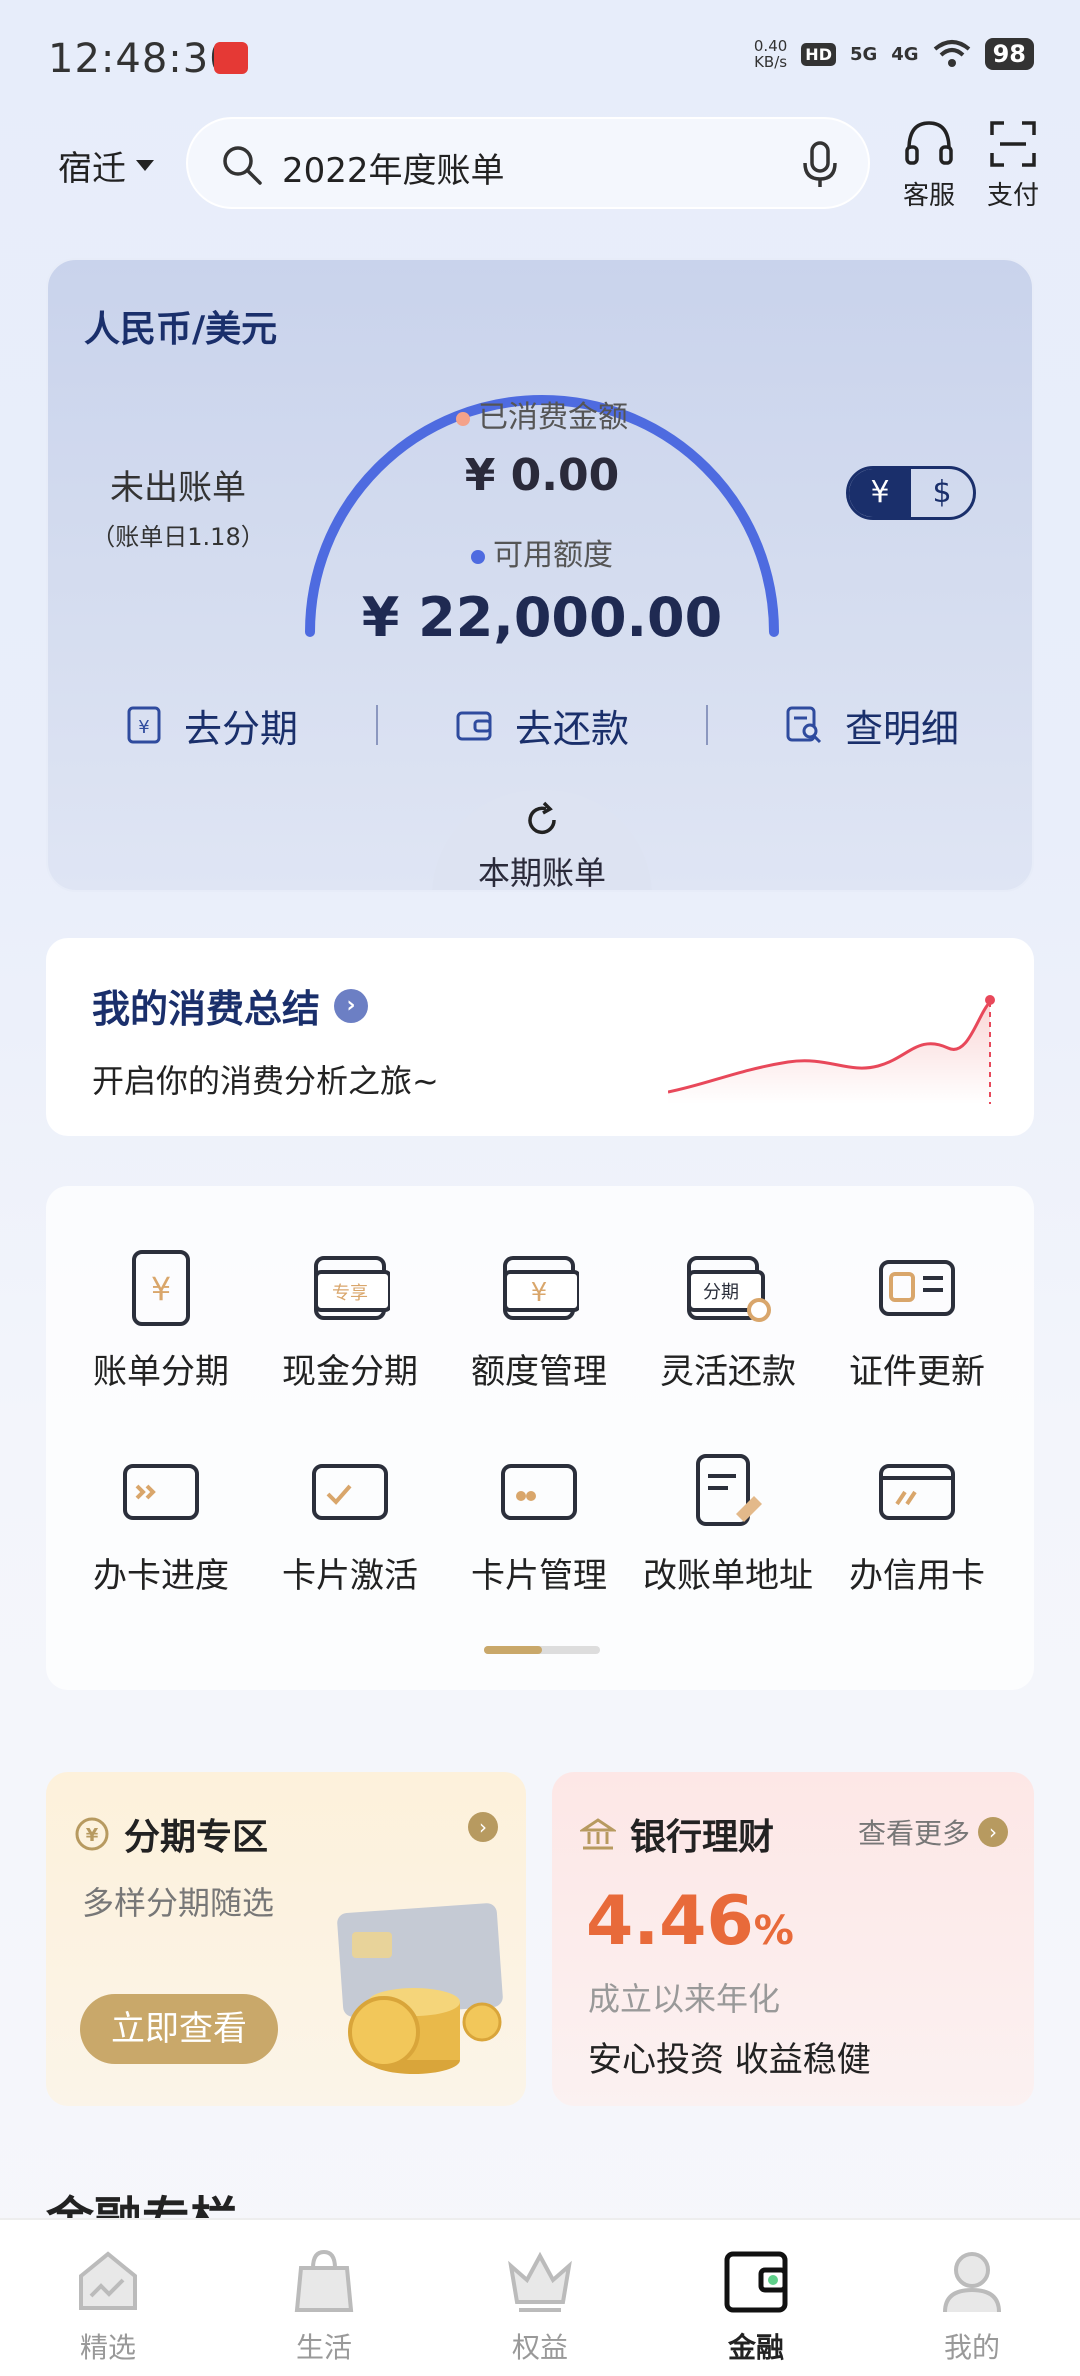 This screenshot has height=2376, width=1080. I want to click on cash-installment-icon: 专享, so click(352, 1288).